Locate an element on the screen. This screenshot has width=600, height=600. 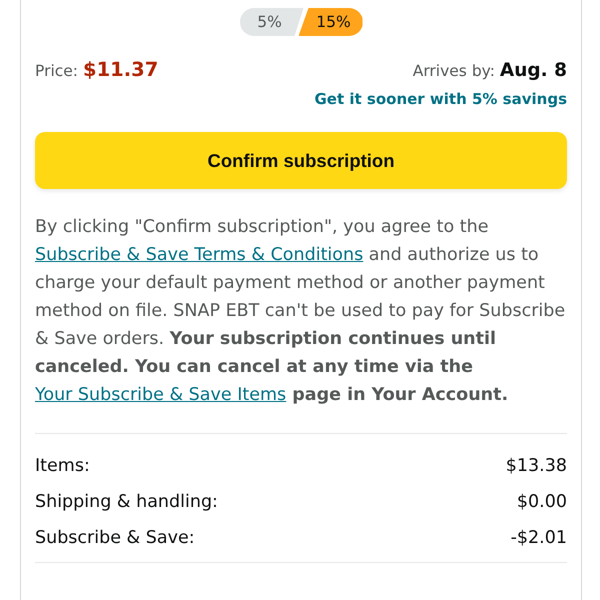
summary-amount: $13.38 is located at coordinates (536, 466).